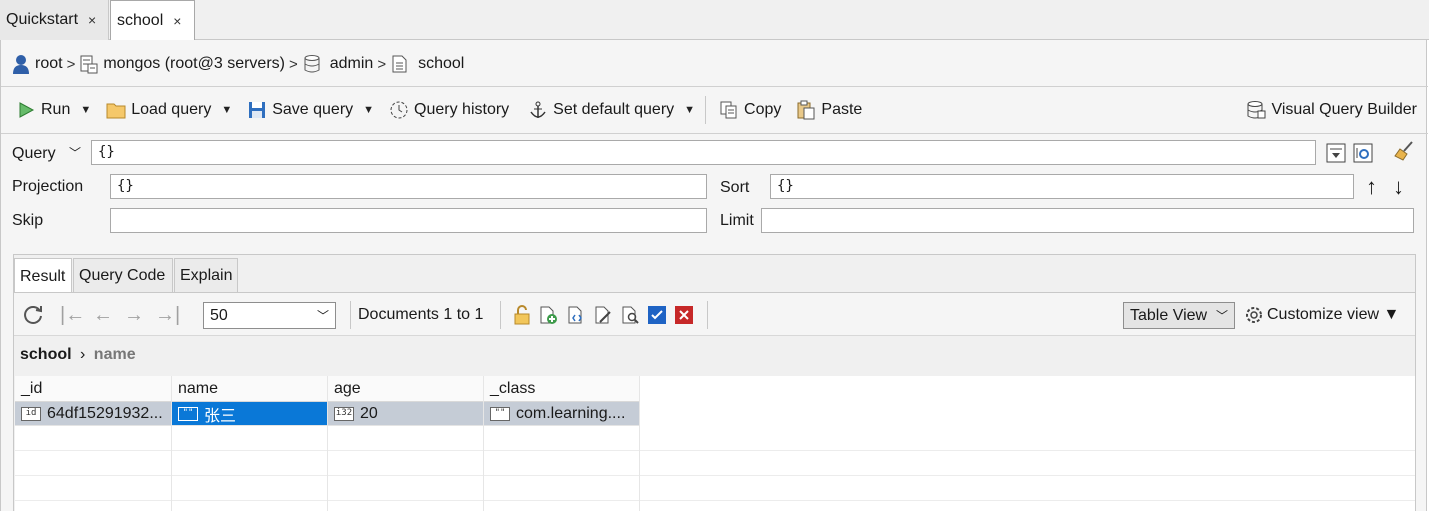 The height and width of the screenshot is (511, 1429). What do you see at coordinates (1169, 315) in the screenshot?
I see `view-mode-value: Table View` at bounding box center [1169, 315].